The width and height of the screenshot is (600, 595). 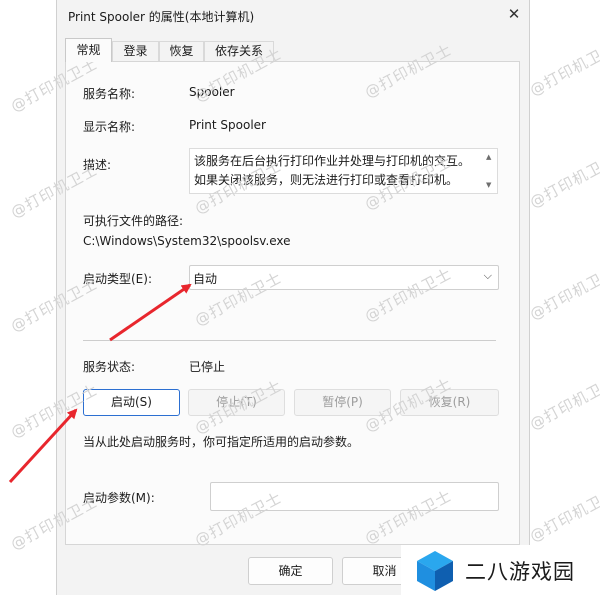 I want to click on tab-general: 常规, so click(x=88, y=50).